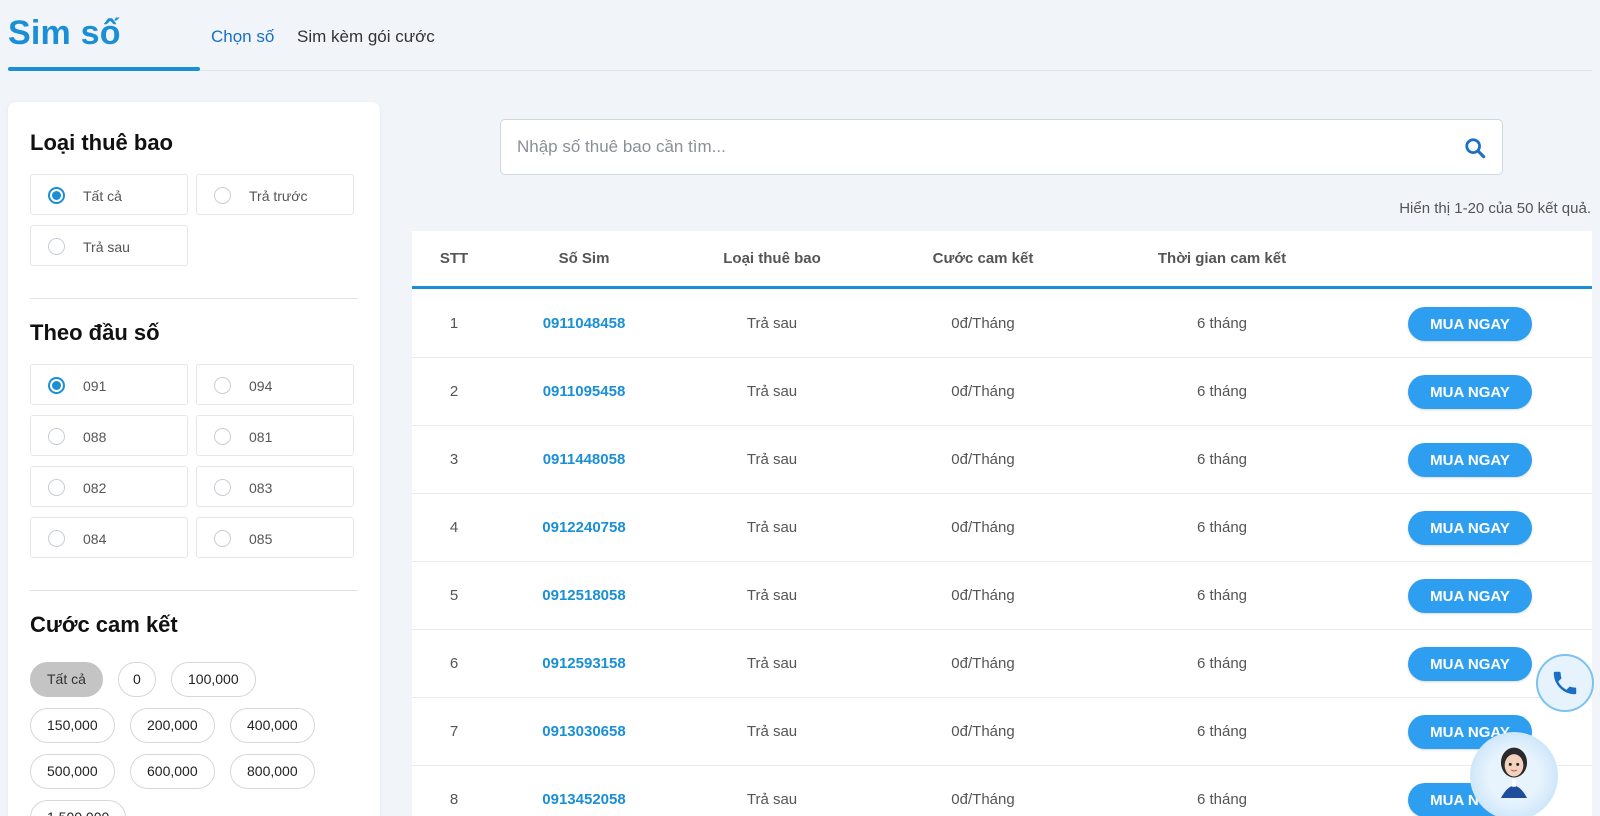  I want to click on sim-number-link: 0911448058, so click(584, 459).